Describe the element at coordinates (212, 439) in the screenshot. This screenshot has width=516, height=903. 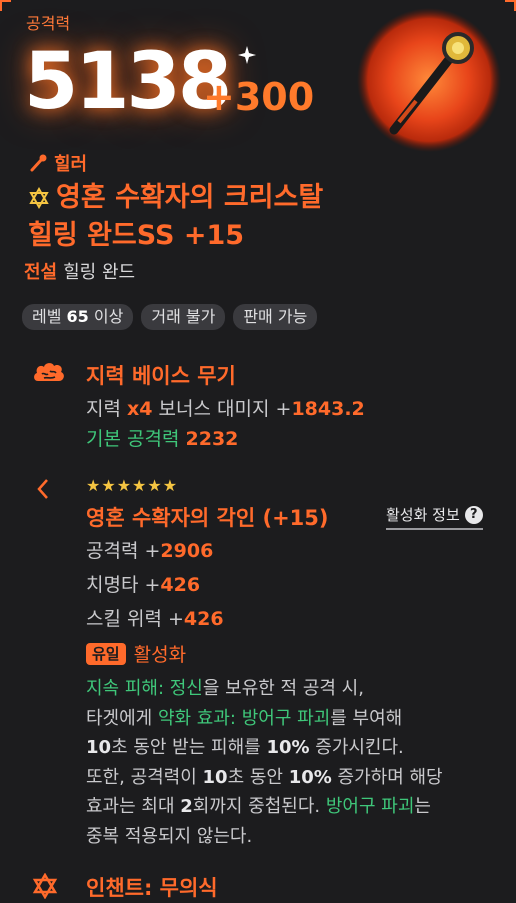
I see `base-attack-value: 2232` at that location.